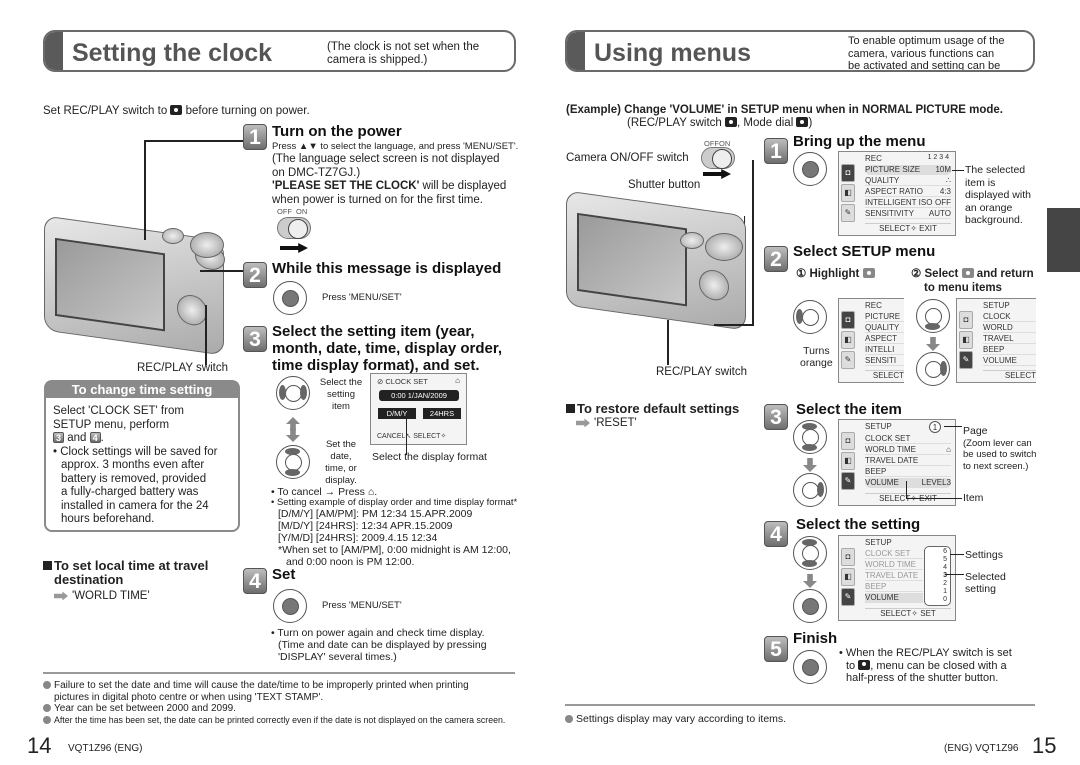  Describe the element at coordinates (810, 581) in the screenshot. I see `down-arrow-icon` at that location.